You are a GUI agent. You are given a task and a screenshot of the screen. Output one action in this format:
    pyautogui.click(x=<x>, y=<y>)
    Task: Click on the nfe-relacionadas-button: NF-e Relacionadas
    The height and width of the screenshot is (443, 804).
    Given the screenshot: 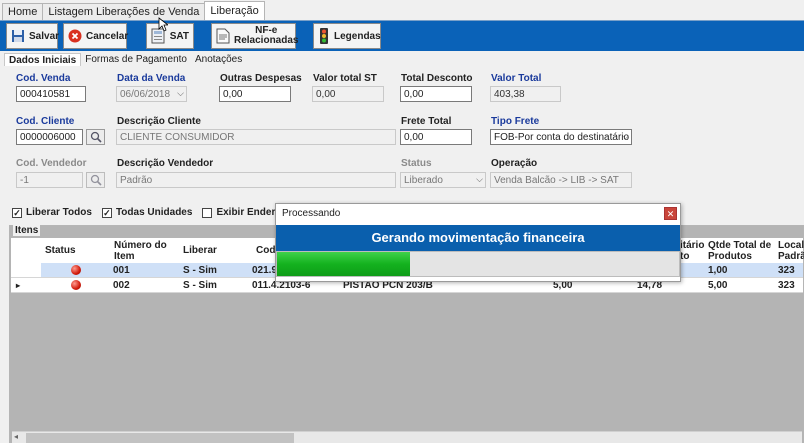 What is the action you would take?
    pyautogui.click(x=254, y=36)
    